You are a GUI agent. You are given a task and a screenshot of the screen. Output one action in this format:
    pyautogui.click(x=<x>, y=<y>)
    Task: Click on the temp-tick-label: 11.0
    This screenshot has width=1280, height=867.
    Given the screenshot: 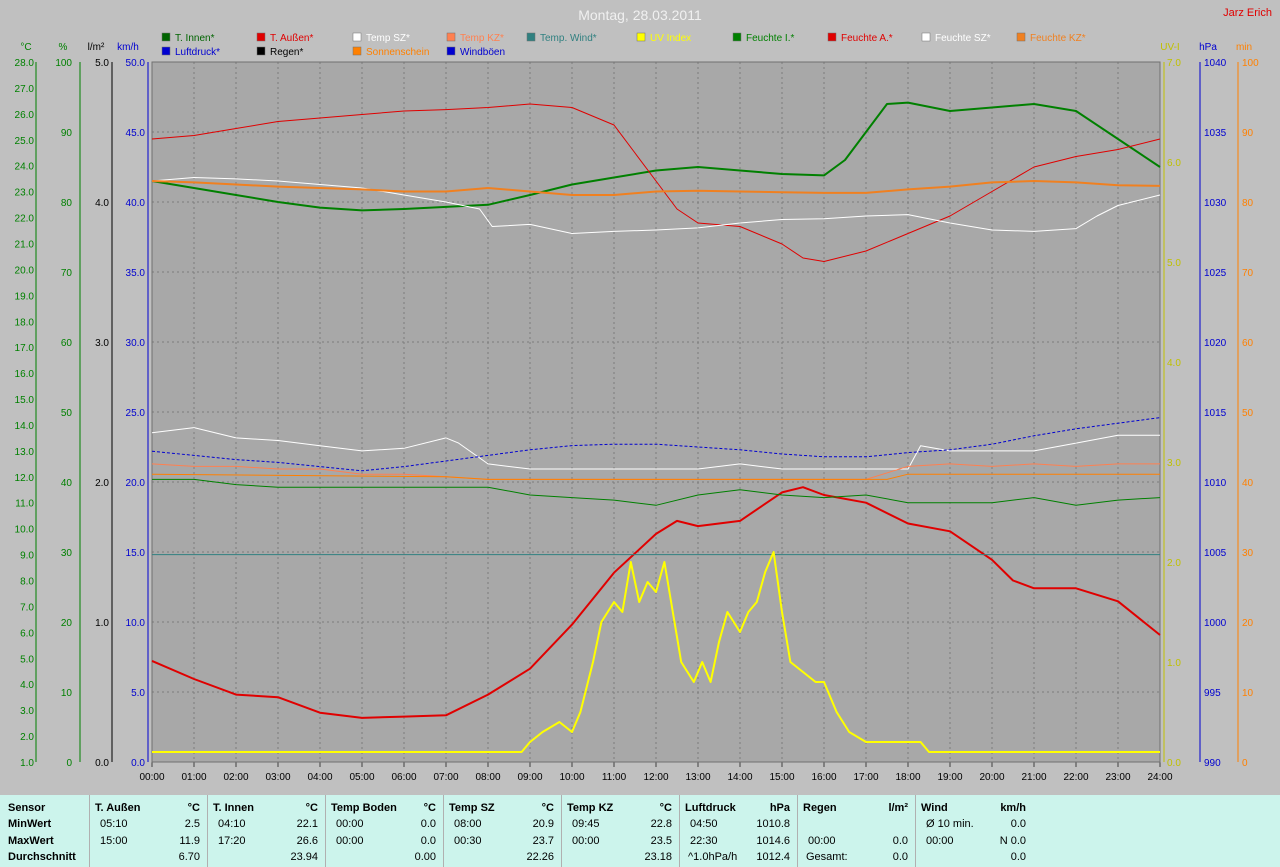 What is the action you would take?
    pyautogui.click(x=24, y=504)
    